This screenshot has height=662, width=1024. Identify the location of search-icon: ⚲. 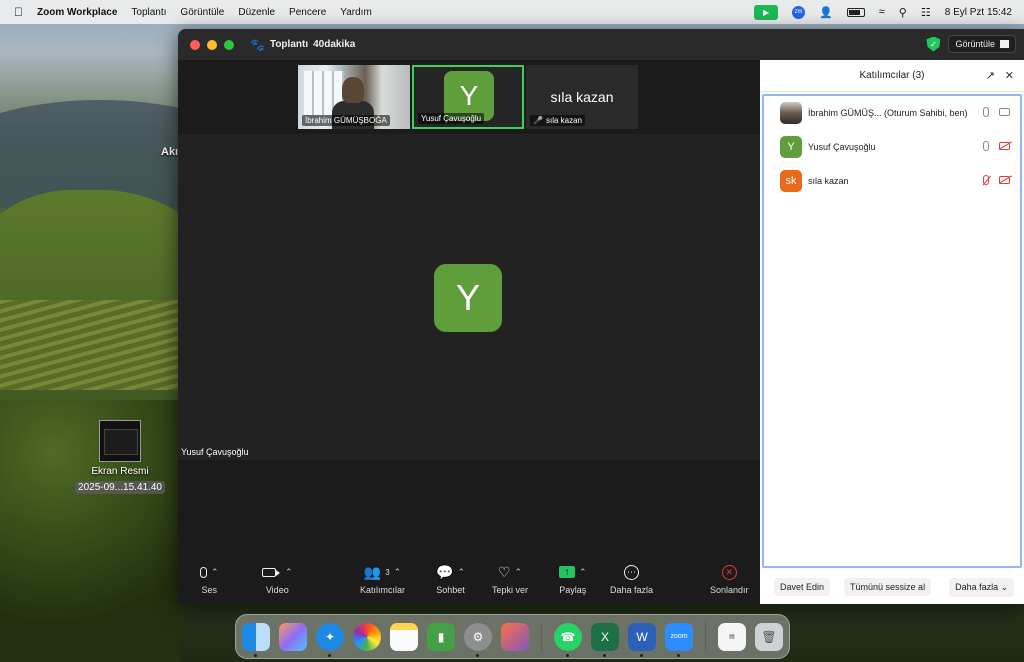
(903, 12).